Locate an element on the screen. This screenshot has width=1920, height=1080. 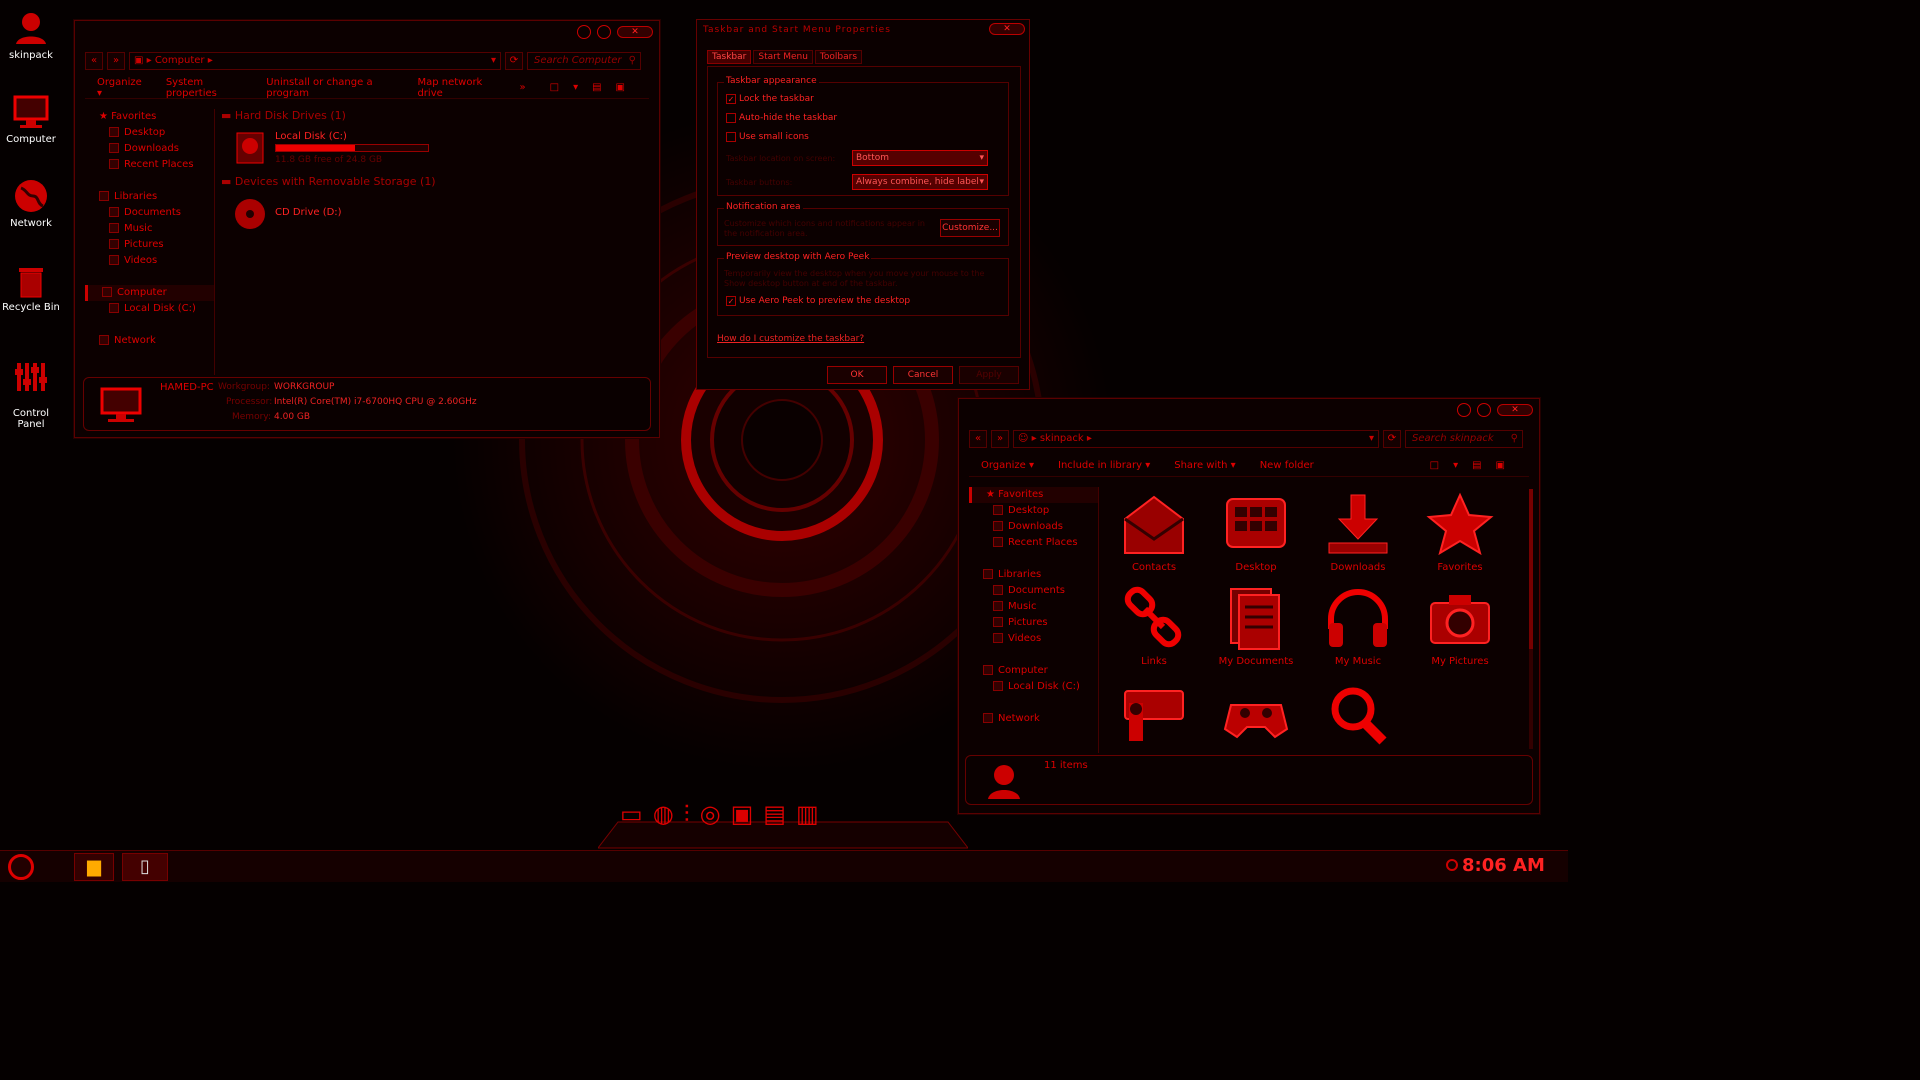
folder-links: Links is located at coordinates (1154, 626).